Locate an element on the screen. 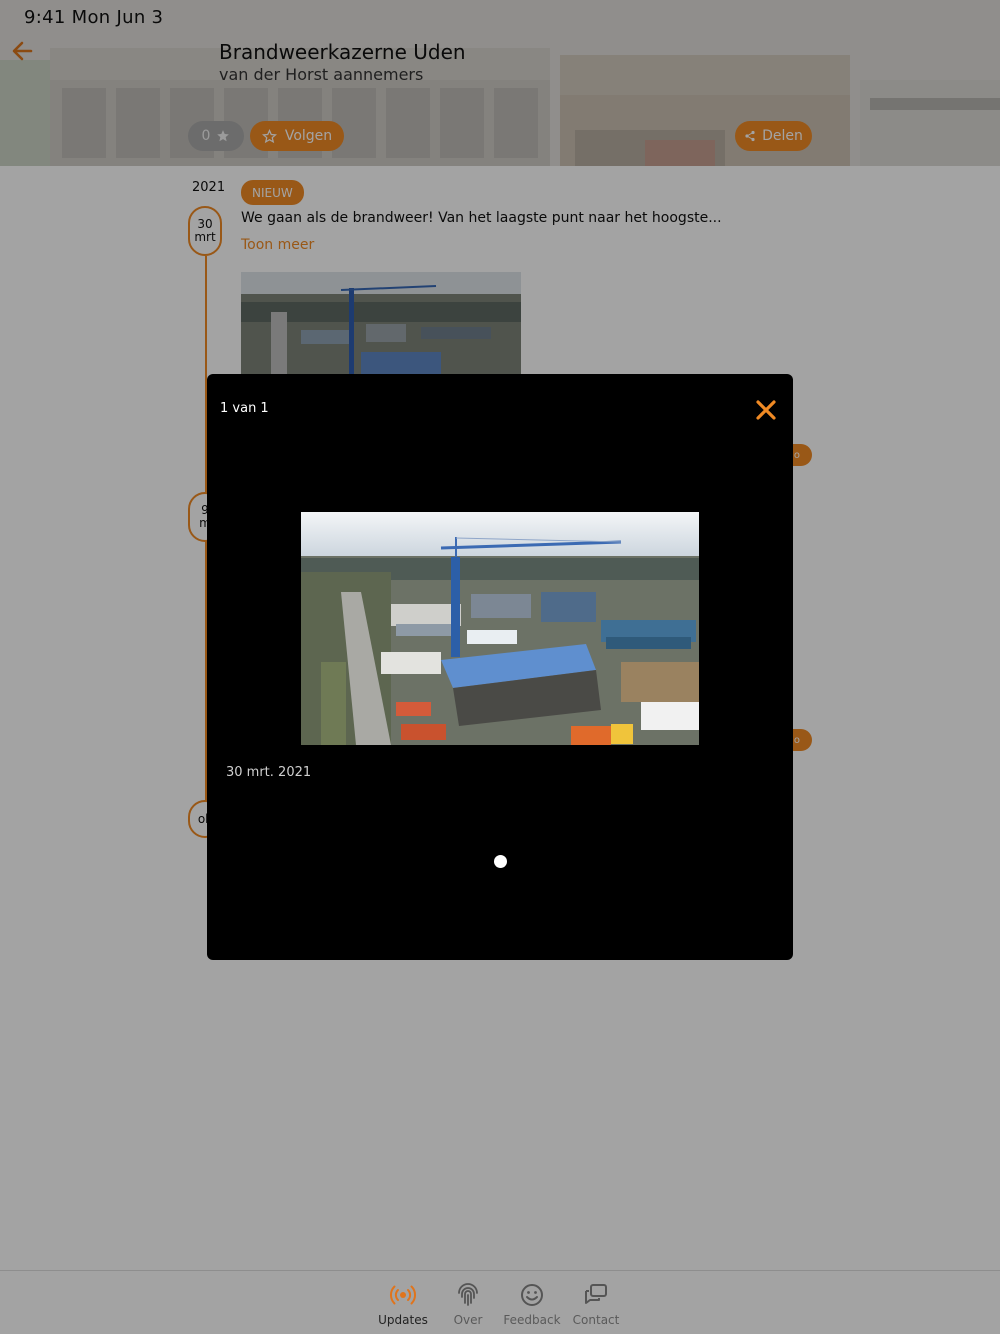  tab-feedback: Feedback is located at coordinates (532, 1304).